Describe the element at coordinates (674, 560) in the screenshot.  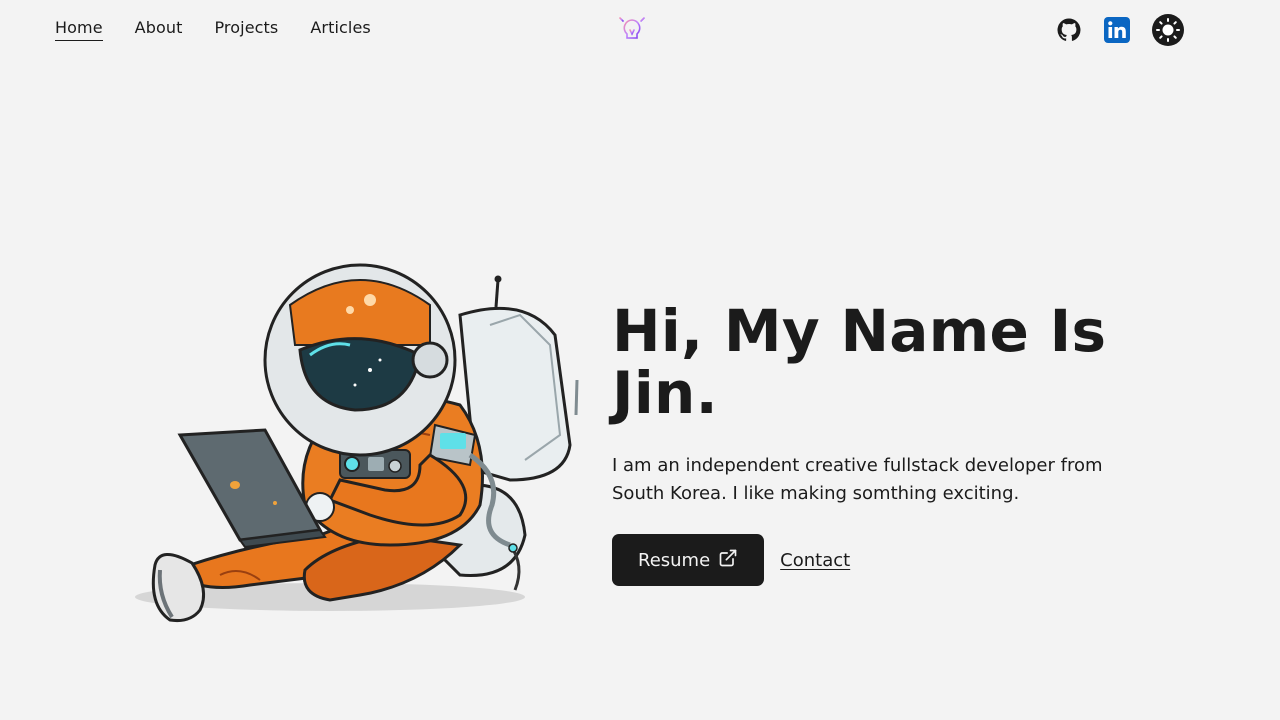
I see `resume-button-label: Resume` at that location.